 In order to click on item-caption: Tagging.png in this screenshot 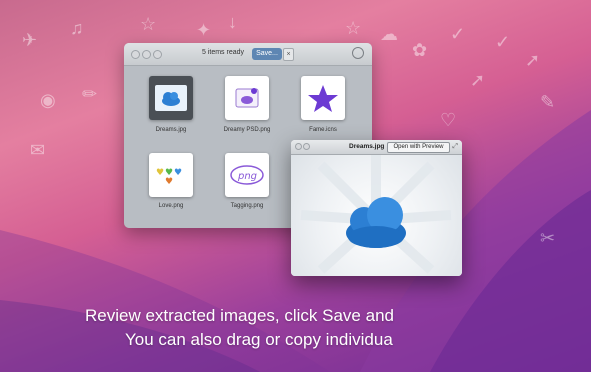, I will do `click(247, 206)`.